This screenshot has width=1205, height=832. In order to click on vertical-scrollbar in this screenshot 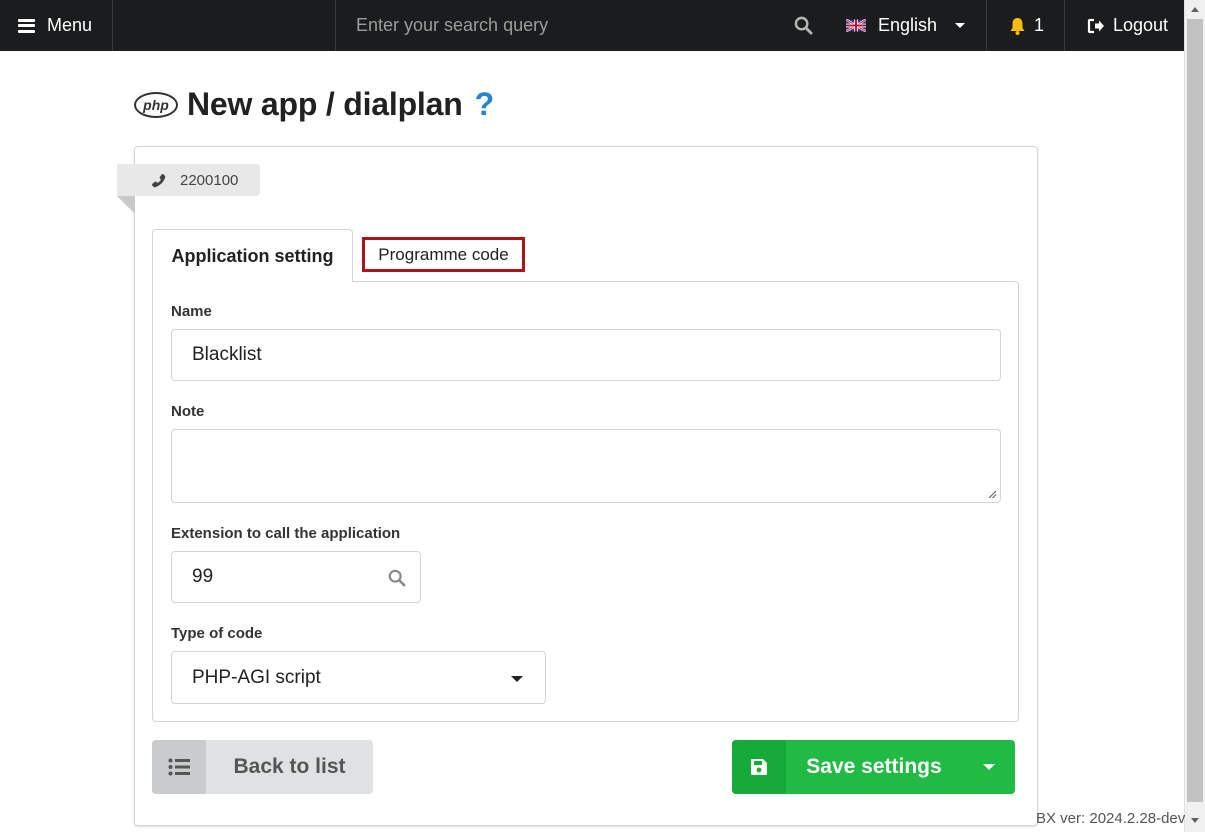, I will do `click(1194, 416)`.